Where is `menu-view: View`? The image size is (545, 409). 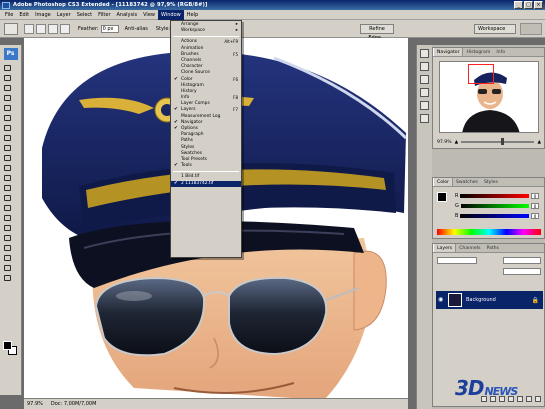
menu-view: View is located at coordinates (149, 15).